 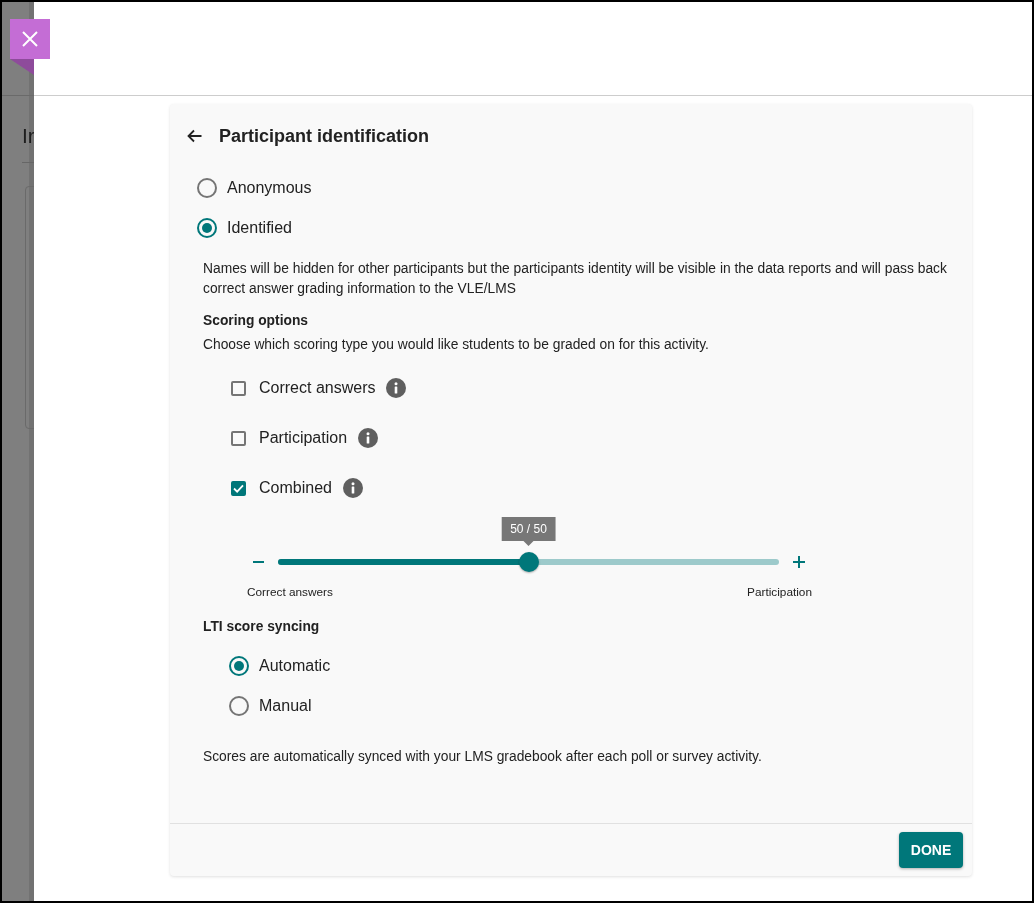 What do you see at coordinates (799, 562) in the screenshot?
I see `plus-icon` at bounding box center [799, 562].